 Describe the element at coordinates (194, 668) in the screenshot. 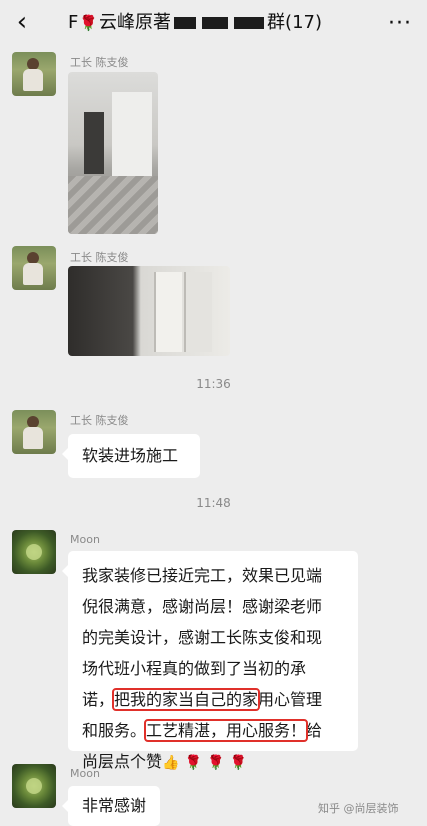

I see `message-line: 场代班小程真的做到了当初的承` at that location.